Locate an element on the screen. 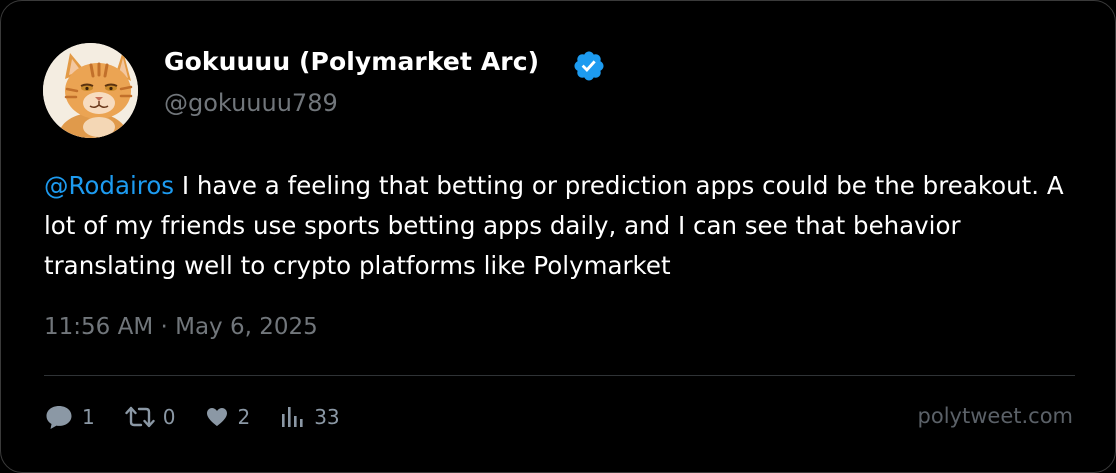  views-button: 33 is located at coordinates (310, 417).